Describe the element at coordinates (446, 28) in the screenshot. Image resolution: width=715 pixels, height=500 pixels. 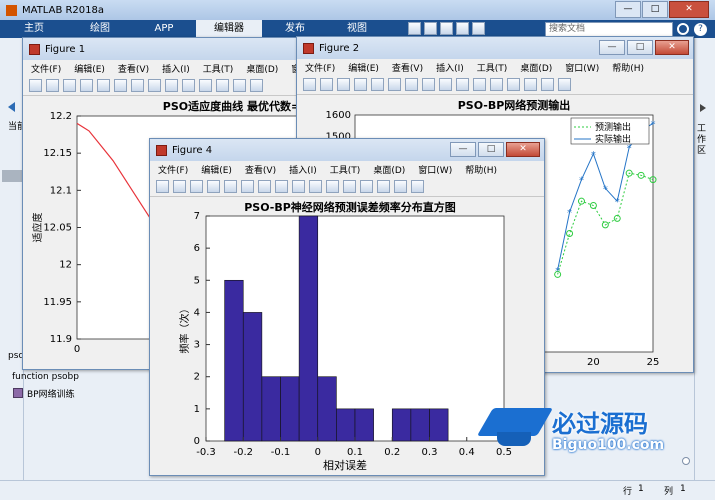
I see `copy-icon` at that location.